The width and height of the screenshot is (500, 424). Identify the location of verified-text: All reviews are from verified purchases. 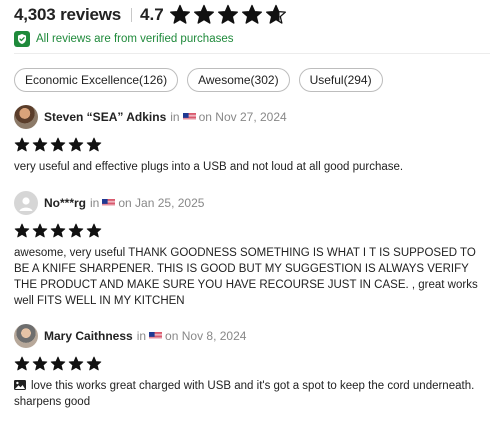
(135, 38).